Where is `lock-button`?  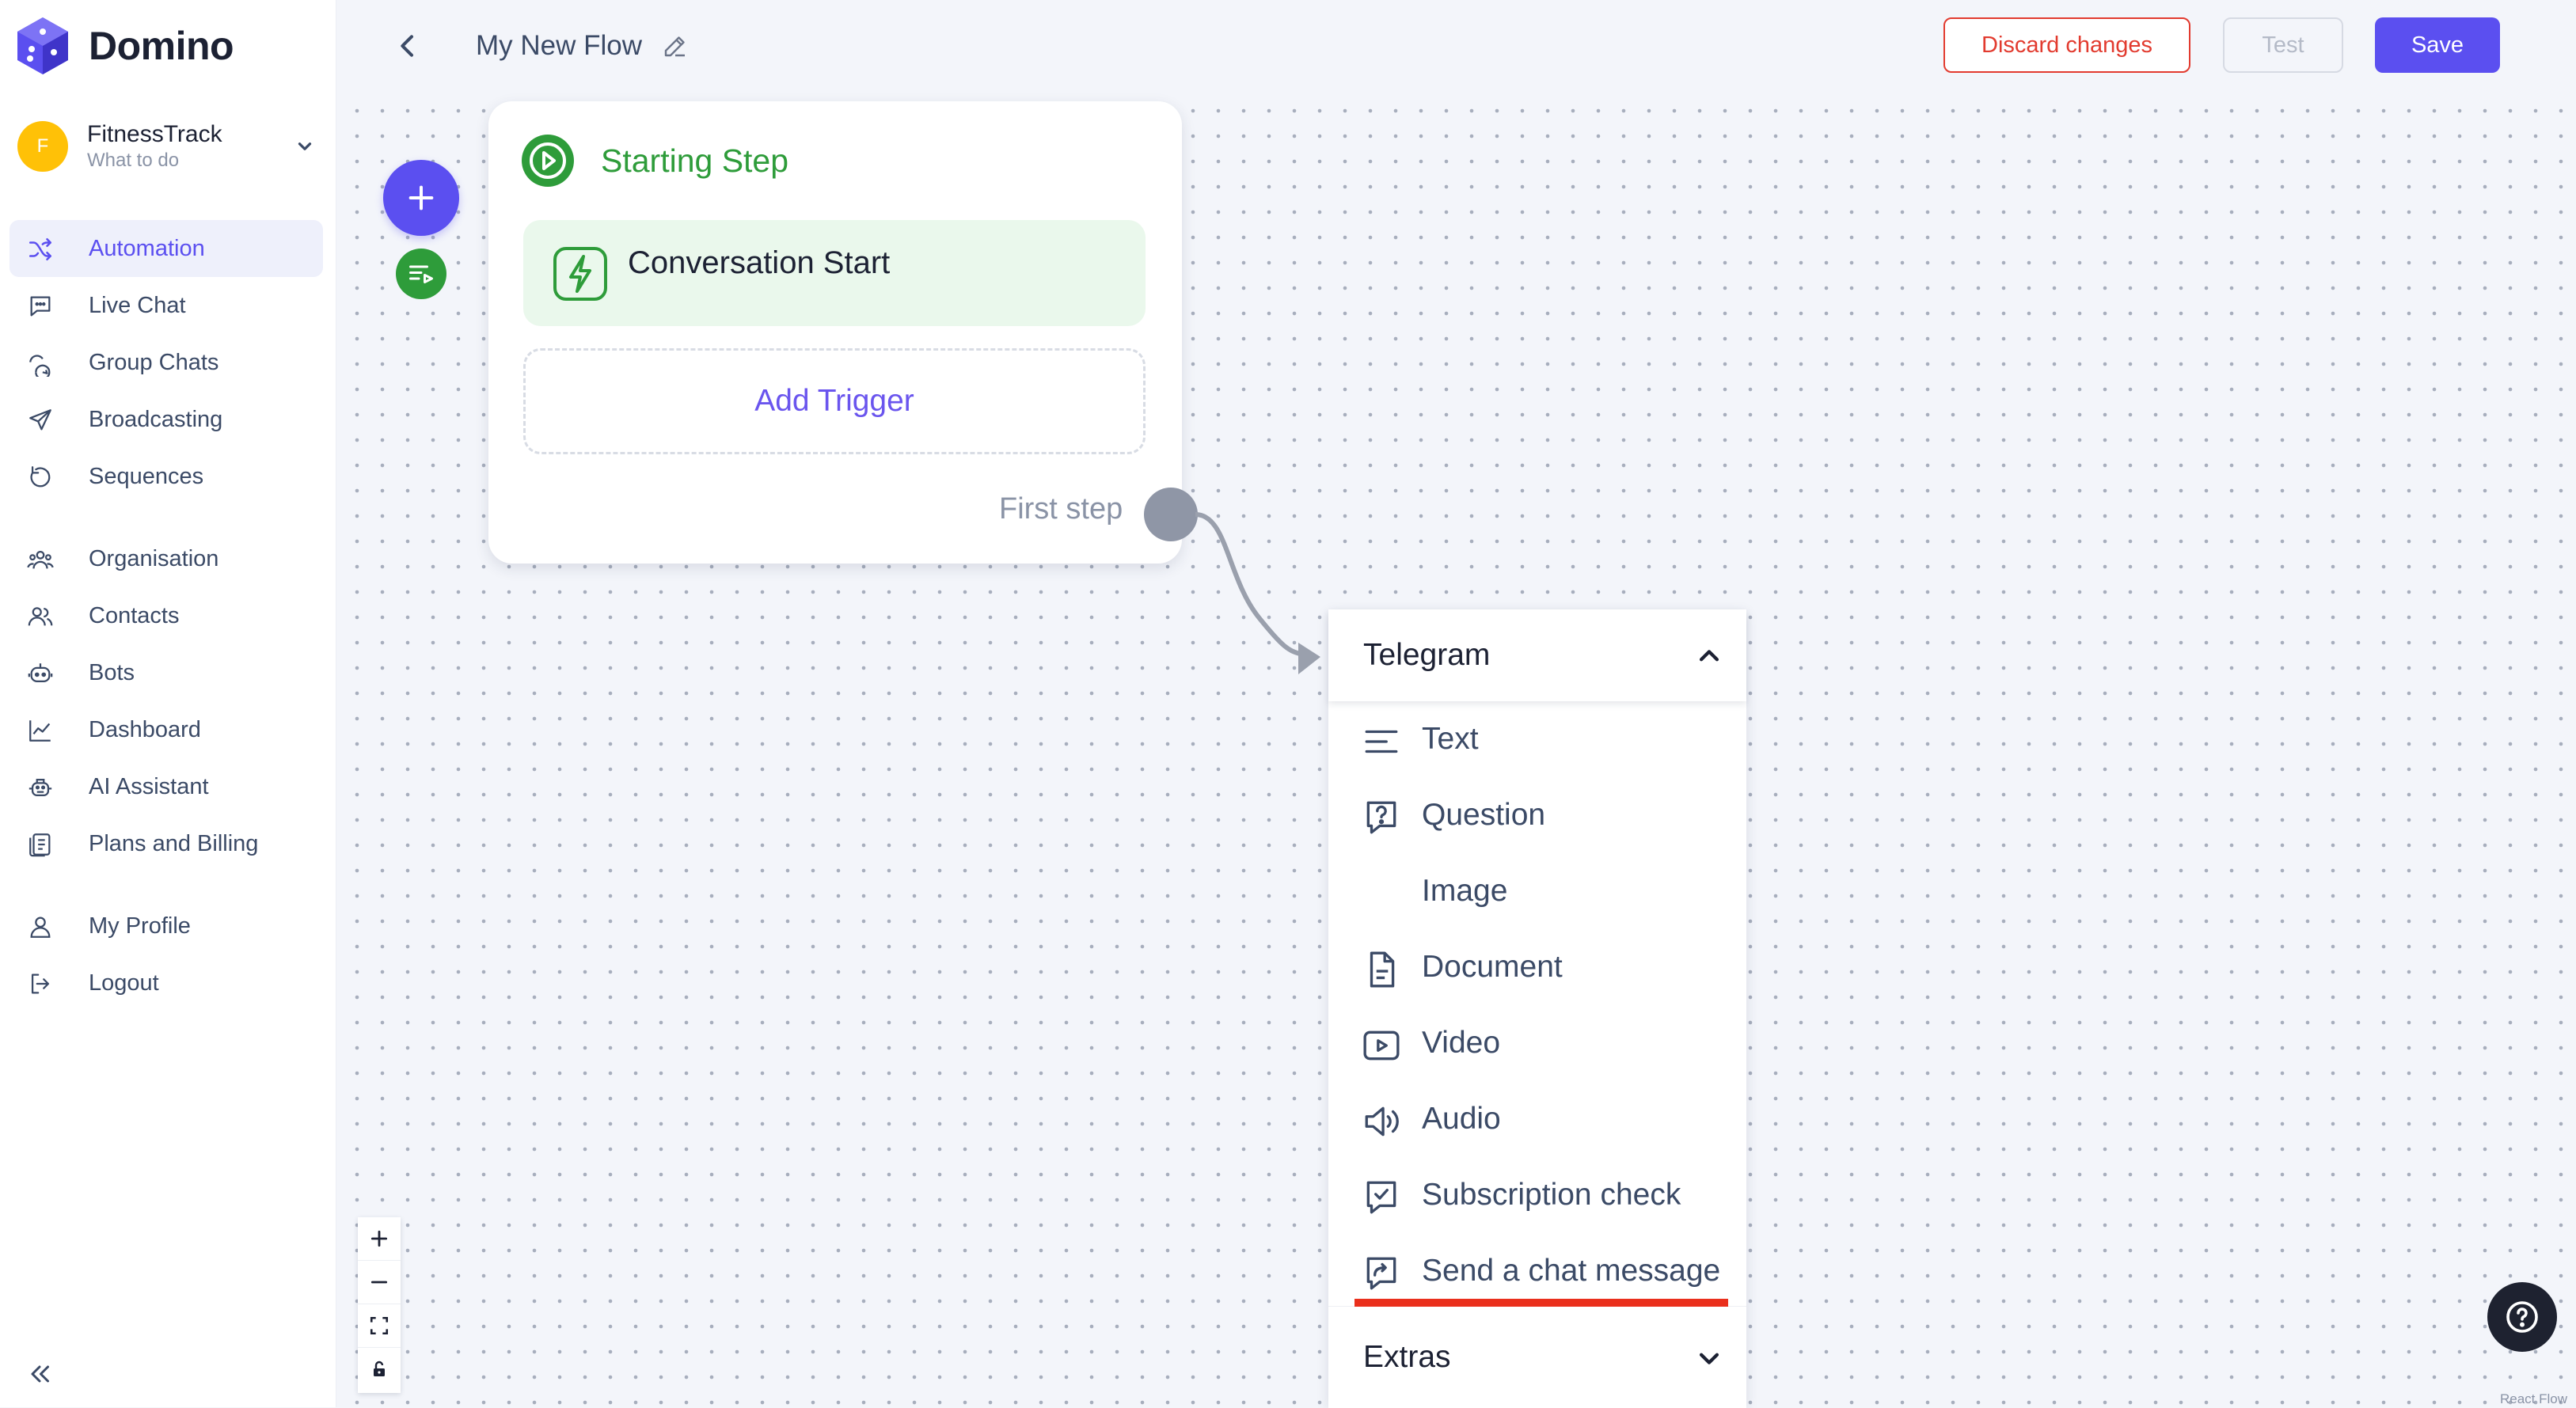 lock-button is located at coordinates (379, 1369).